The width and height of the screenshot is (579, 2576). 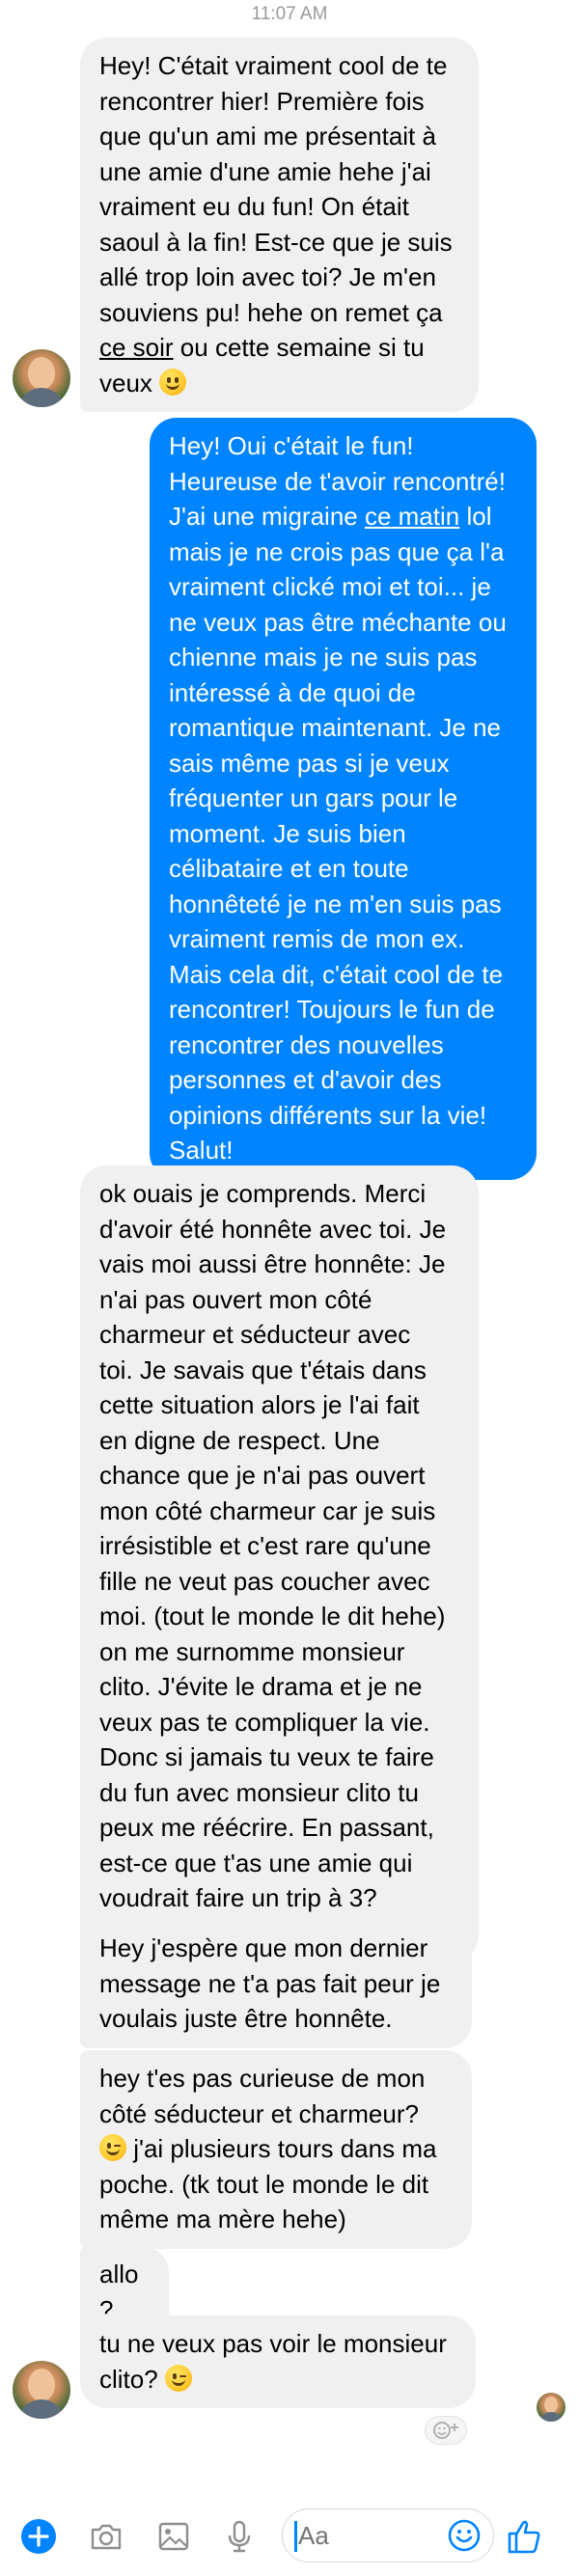 I want to click on read-receipt-avatar, so click(x=551, y=2407).